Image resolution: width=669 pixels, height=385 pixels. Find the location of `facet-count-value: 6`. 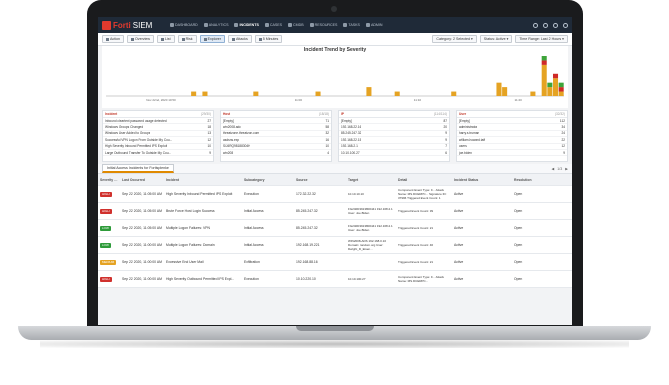

facet-count-value: 6 is located at coordinates (446, 152).